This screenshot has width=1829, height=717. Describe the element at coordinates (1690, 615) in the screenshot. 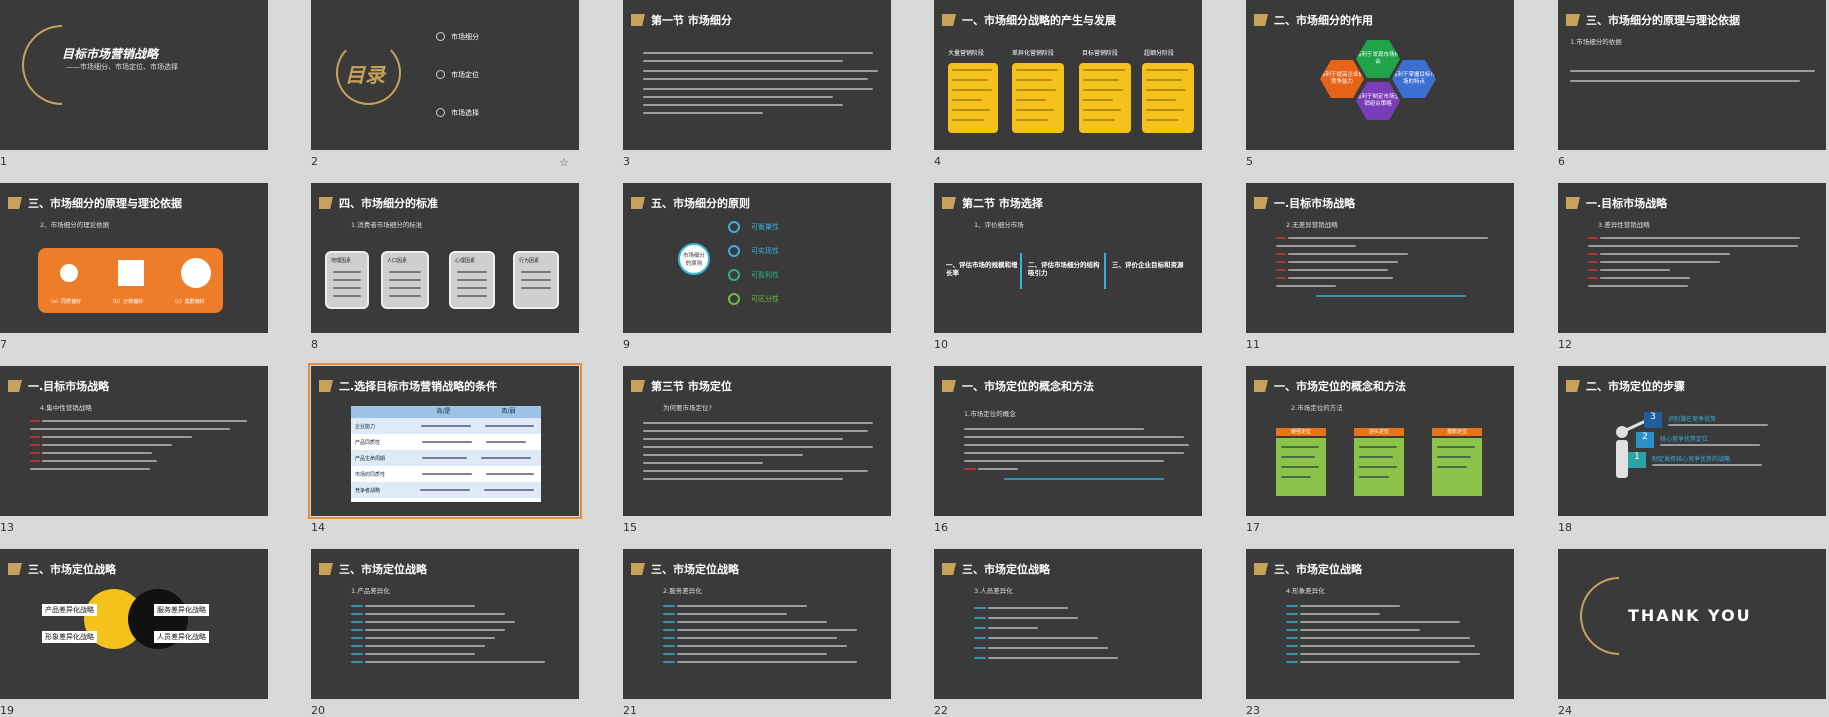

I see `thank-you-text: THANK YOU` at that location.